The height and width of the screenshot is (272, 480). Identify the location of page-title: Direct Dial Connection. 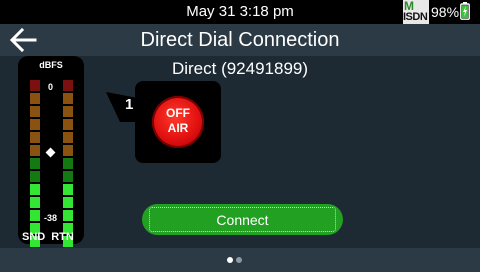
(240, 40).